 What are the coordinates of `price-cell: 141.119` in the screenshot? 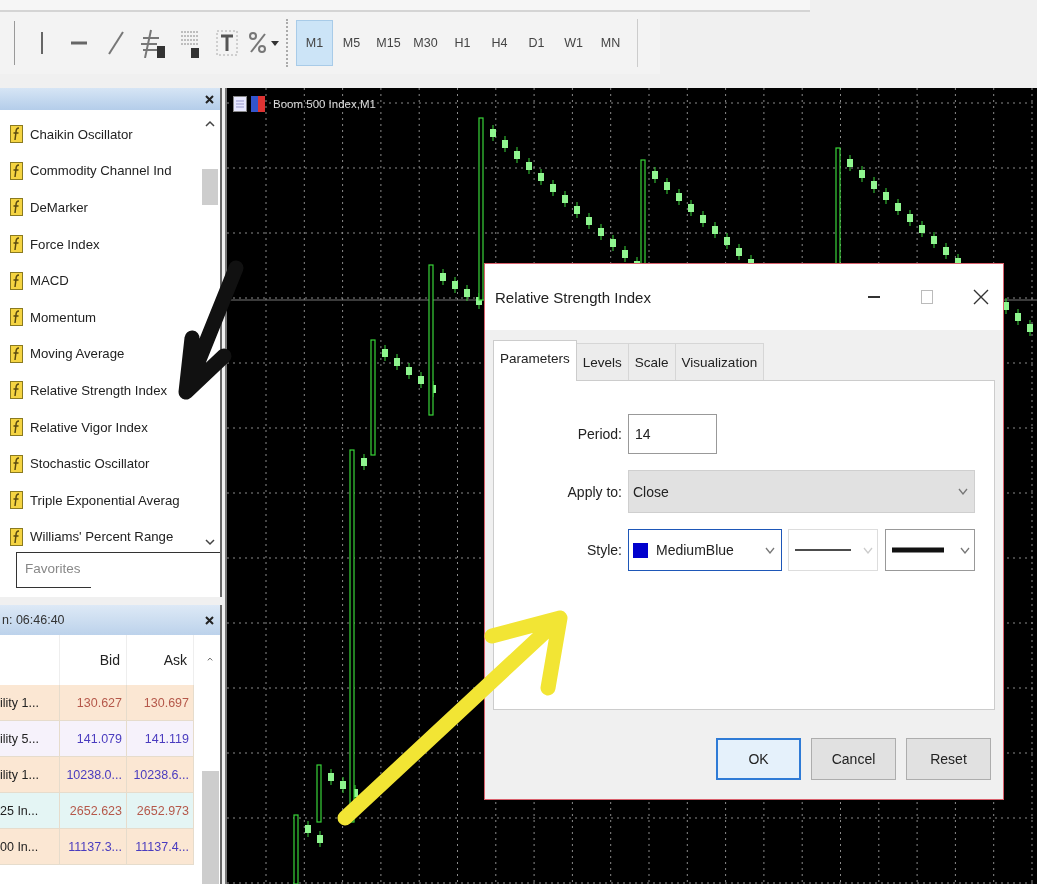 It's located at (160, 739).